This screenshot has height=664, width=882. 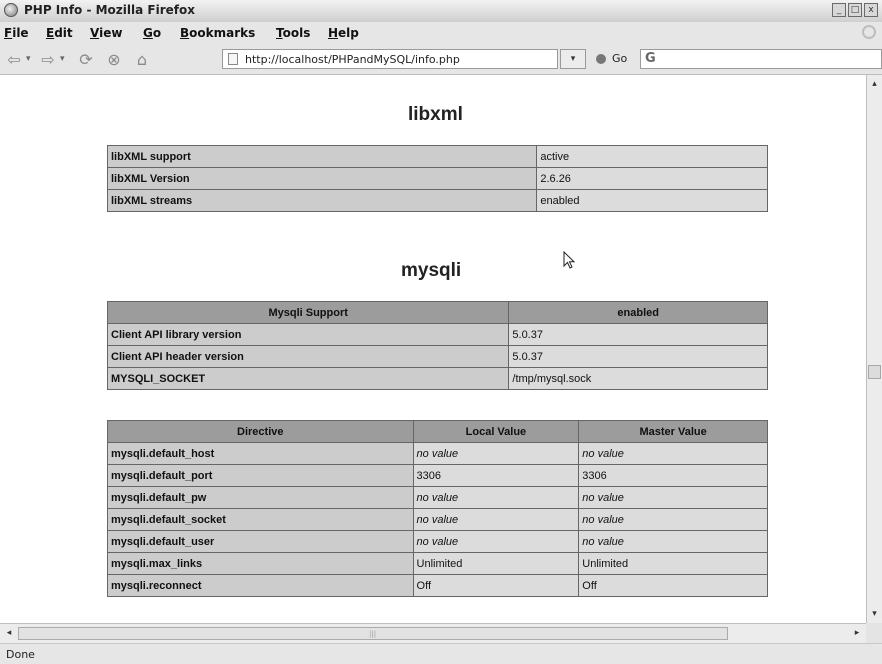 What do you see at coordinates (260, 541) in the screenshot?
I see `directive-name: mysqli.default_user` at bounding box center [260, 541].